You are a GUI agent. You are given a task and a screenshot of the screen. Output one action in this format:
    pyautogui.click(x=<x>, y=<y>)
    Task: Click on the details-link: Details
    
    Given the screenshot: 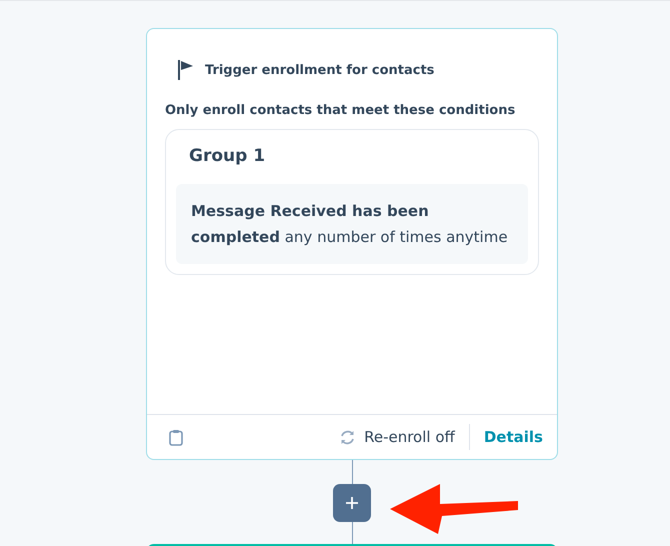 What is the action you would take?
    pyautogui.click(x=513, y=437)
    